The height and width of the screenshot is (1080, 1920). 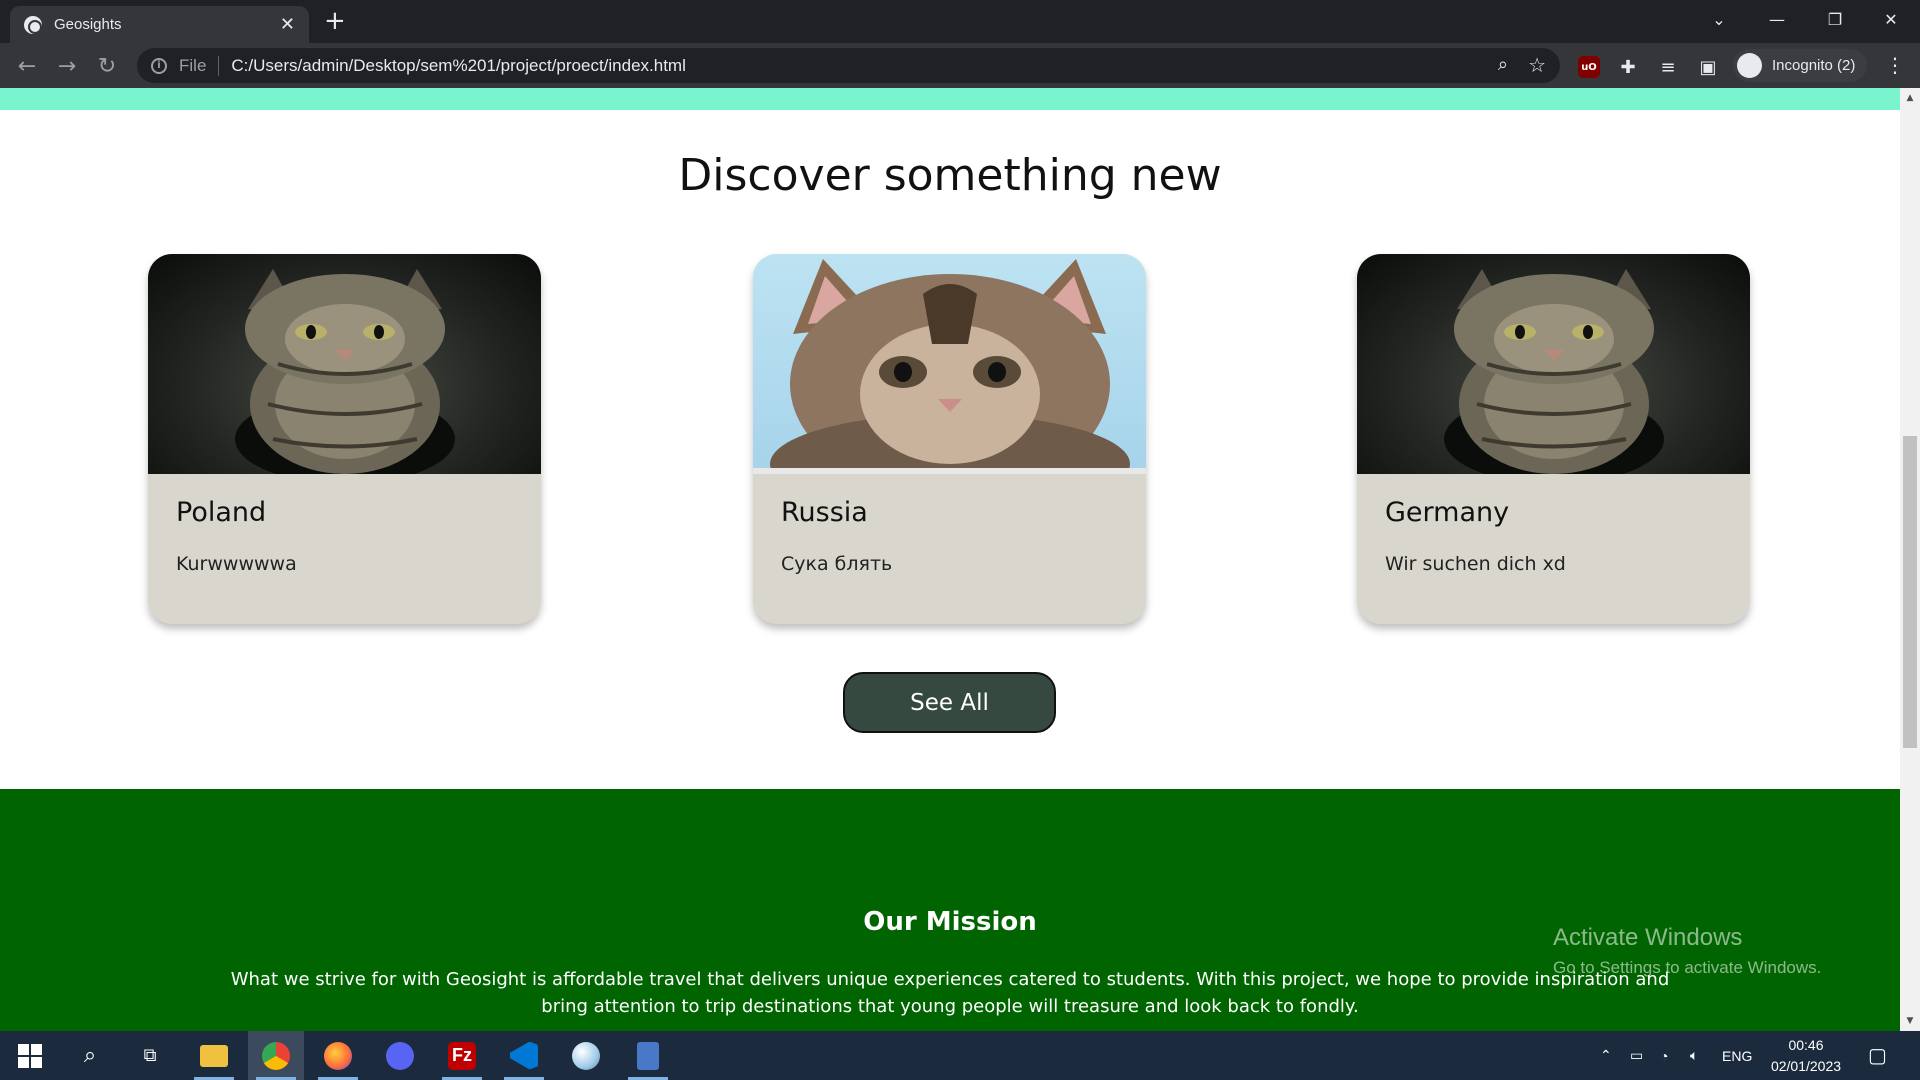 I want to click on incognito-icon, so click(x=1749, y=65).